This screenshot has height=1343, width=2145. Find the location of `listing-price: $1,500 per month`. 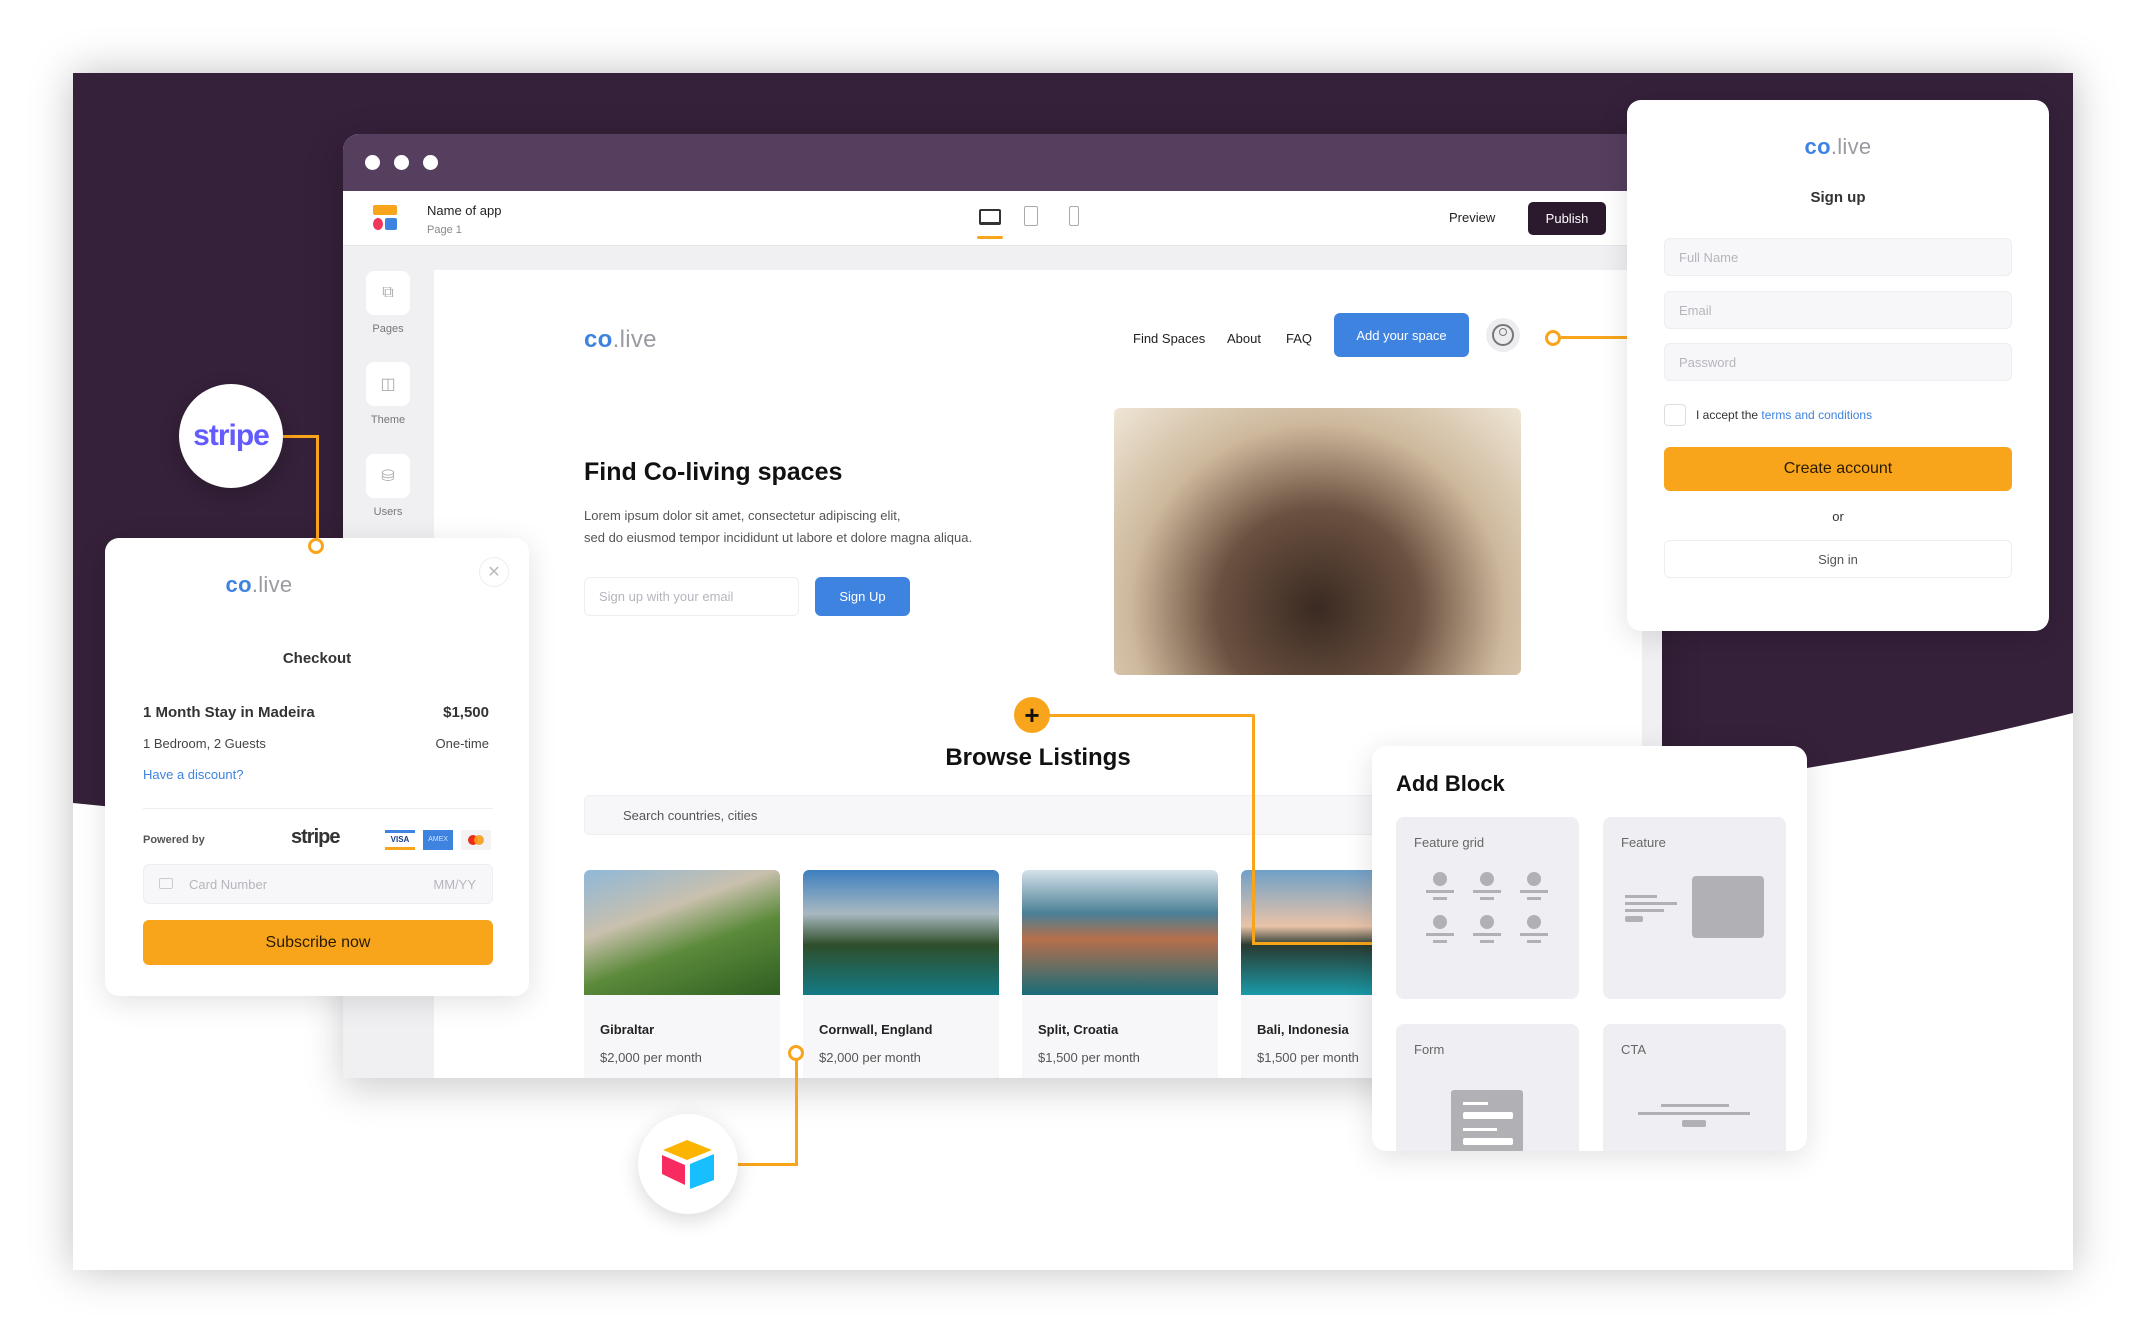

listing-price: $1,500 per month is located at coordinates (1308, 1057).